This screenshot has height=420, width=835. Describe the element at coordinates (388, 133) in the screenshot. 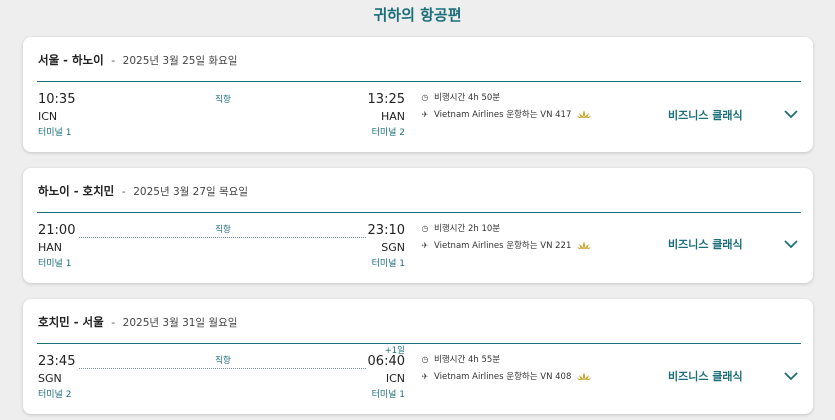

I see `arrival-terminal: 터미널 2` at that location.